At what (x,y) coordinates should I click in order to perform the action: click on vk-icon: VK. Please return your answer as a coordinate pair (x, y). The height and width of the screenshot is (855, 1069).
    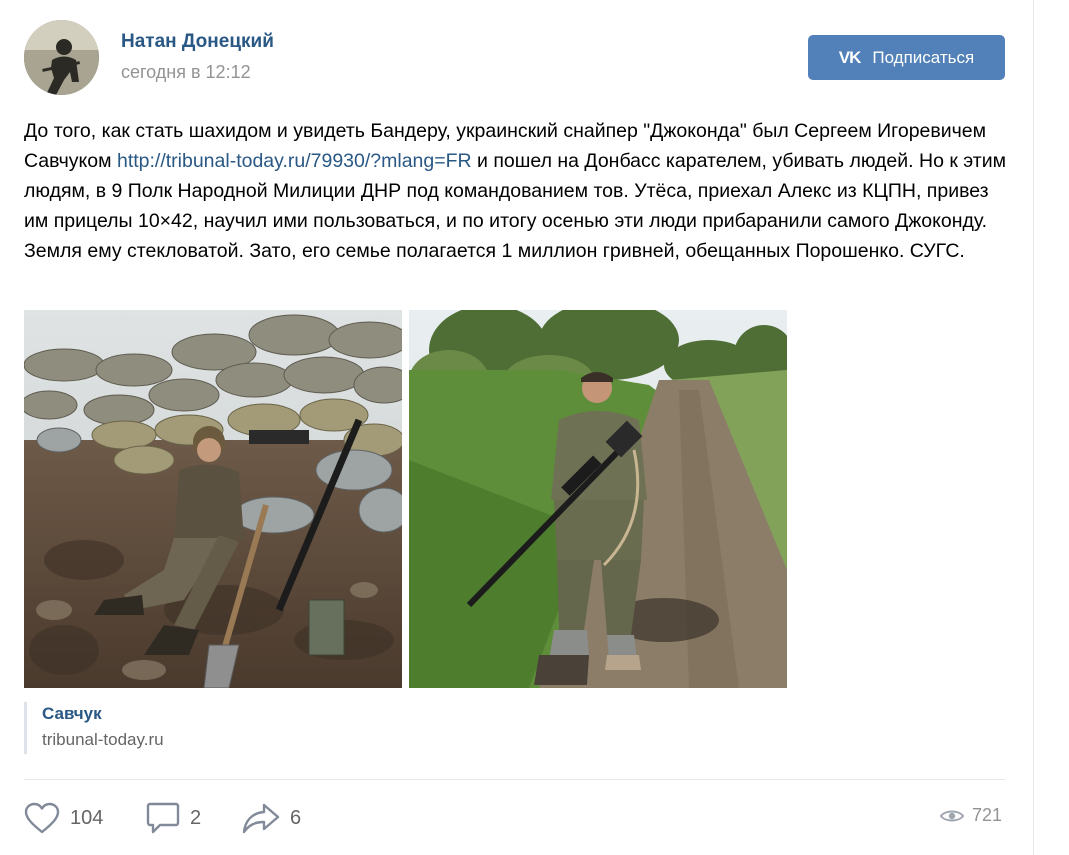
    Looking at the image, I should click on (850, 57).